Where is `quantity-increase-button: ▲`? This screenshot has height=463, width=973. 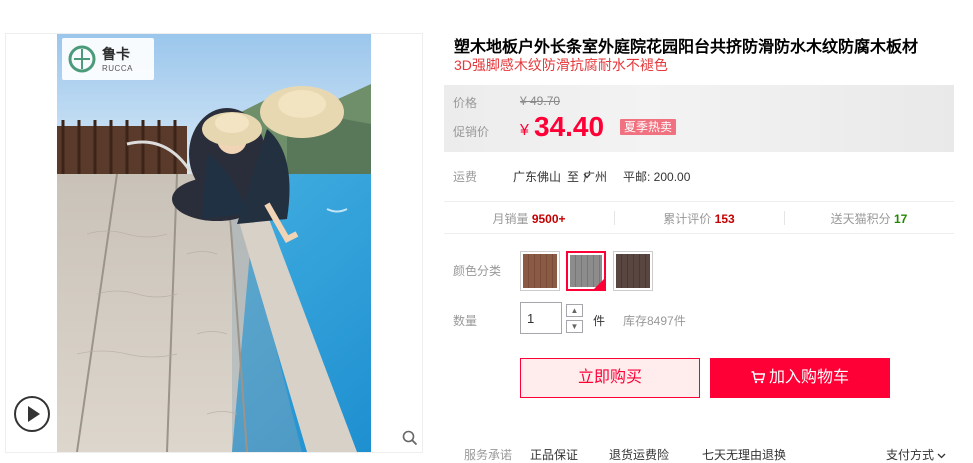
quantity-increase-button: ▲ is located at coordinates (574, 310).